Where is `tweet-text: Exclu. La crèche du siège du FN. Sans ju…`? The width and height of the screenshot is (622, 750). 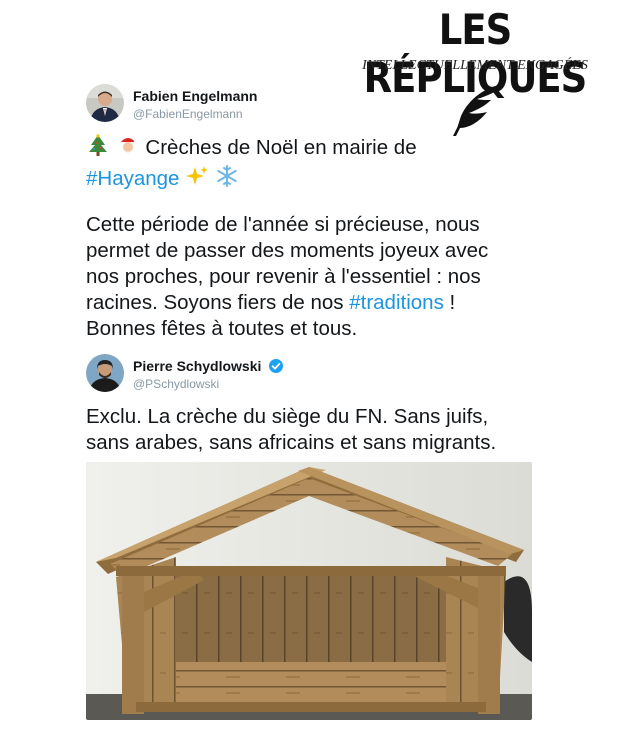
tweet-text: Exclu. La crèche du siège du FN. Sans ju… is located at coordinates (291, 429).